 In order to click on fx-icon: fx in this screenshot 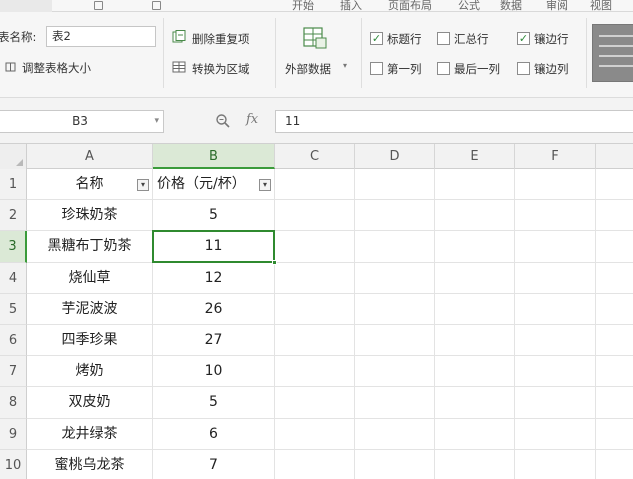, I will do `click(252, 119)`.